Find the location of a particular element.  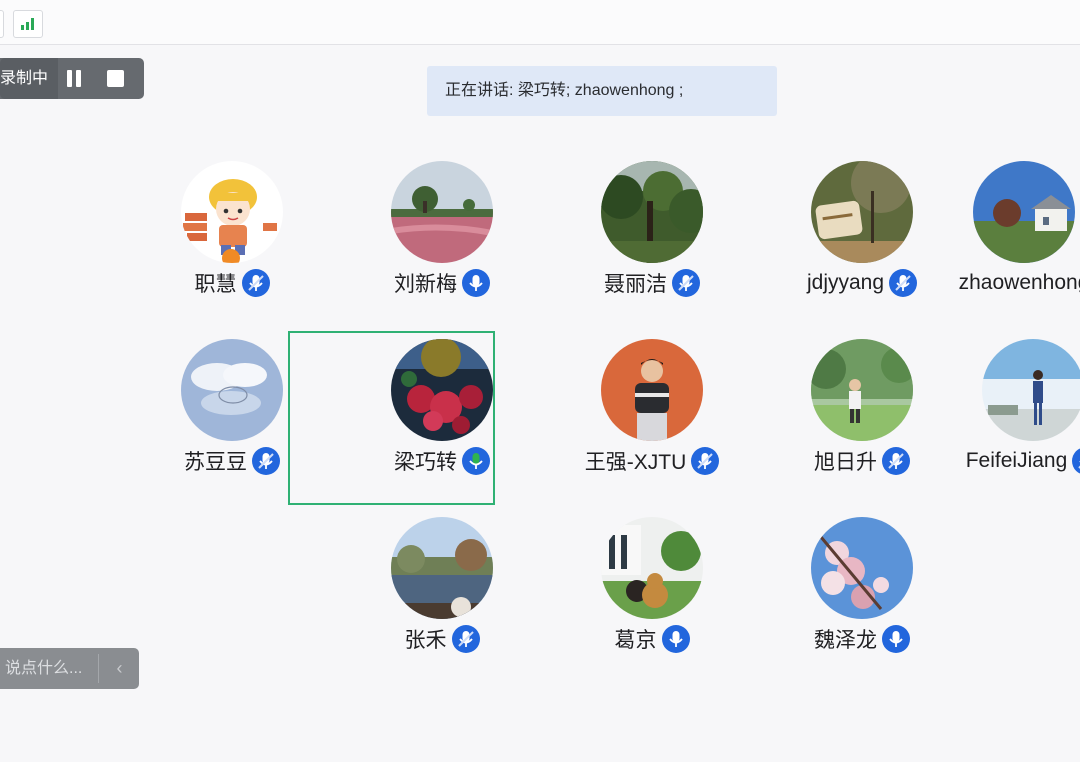

recording-bar: 录制中 is located at coordinates (72, 78).